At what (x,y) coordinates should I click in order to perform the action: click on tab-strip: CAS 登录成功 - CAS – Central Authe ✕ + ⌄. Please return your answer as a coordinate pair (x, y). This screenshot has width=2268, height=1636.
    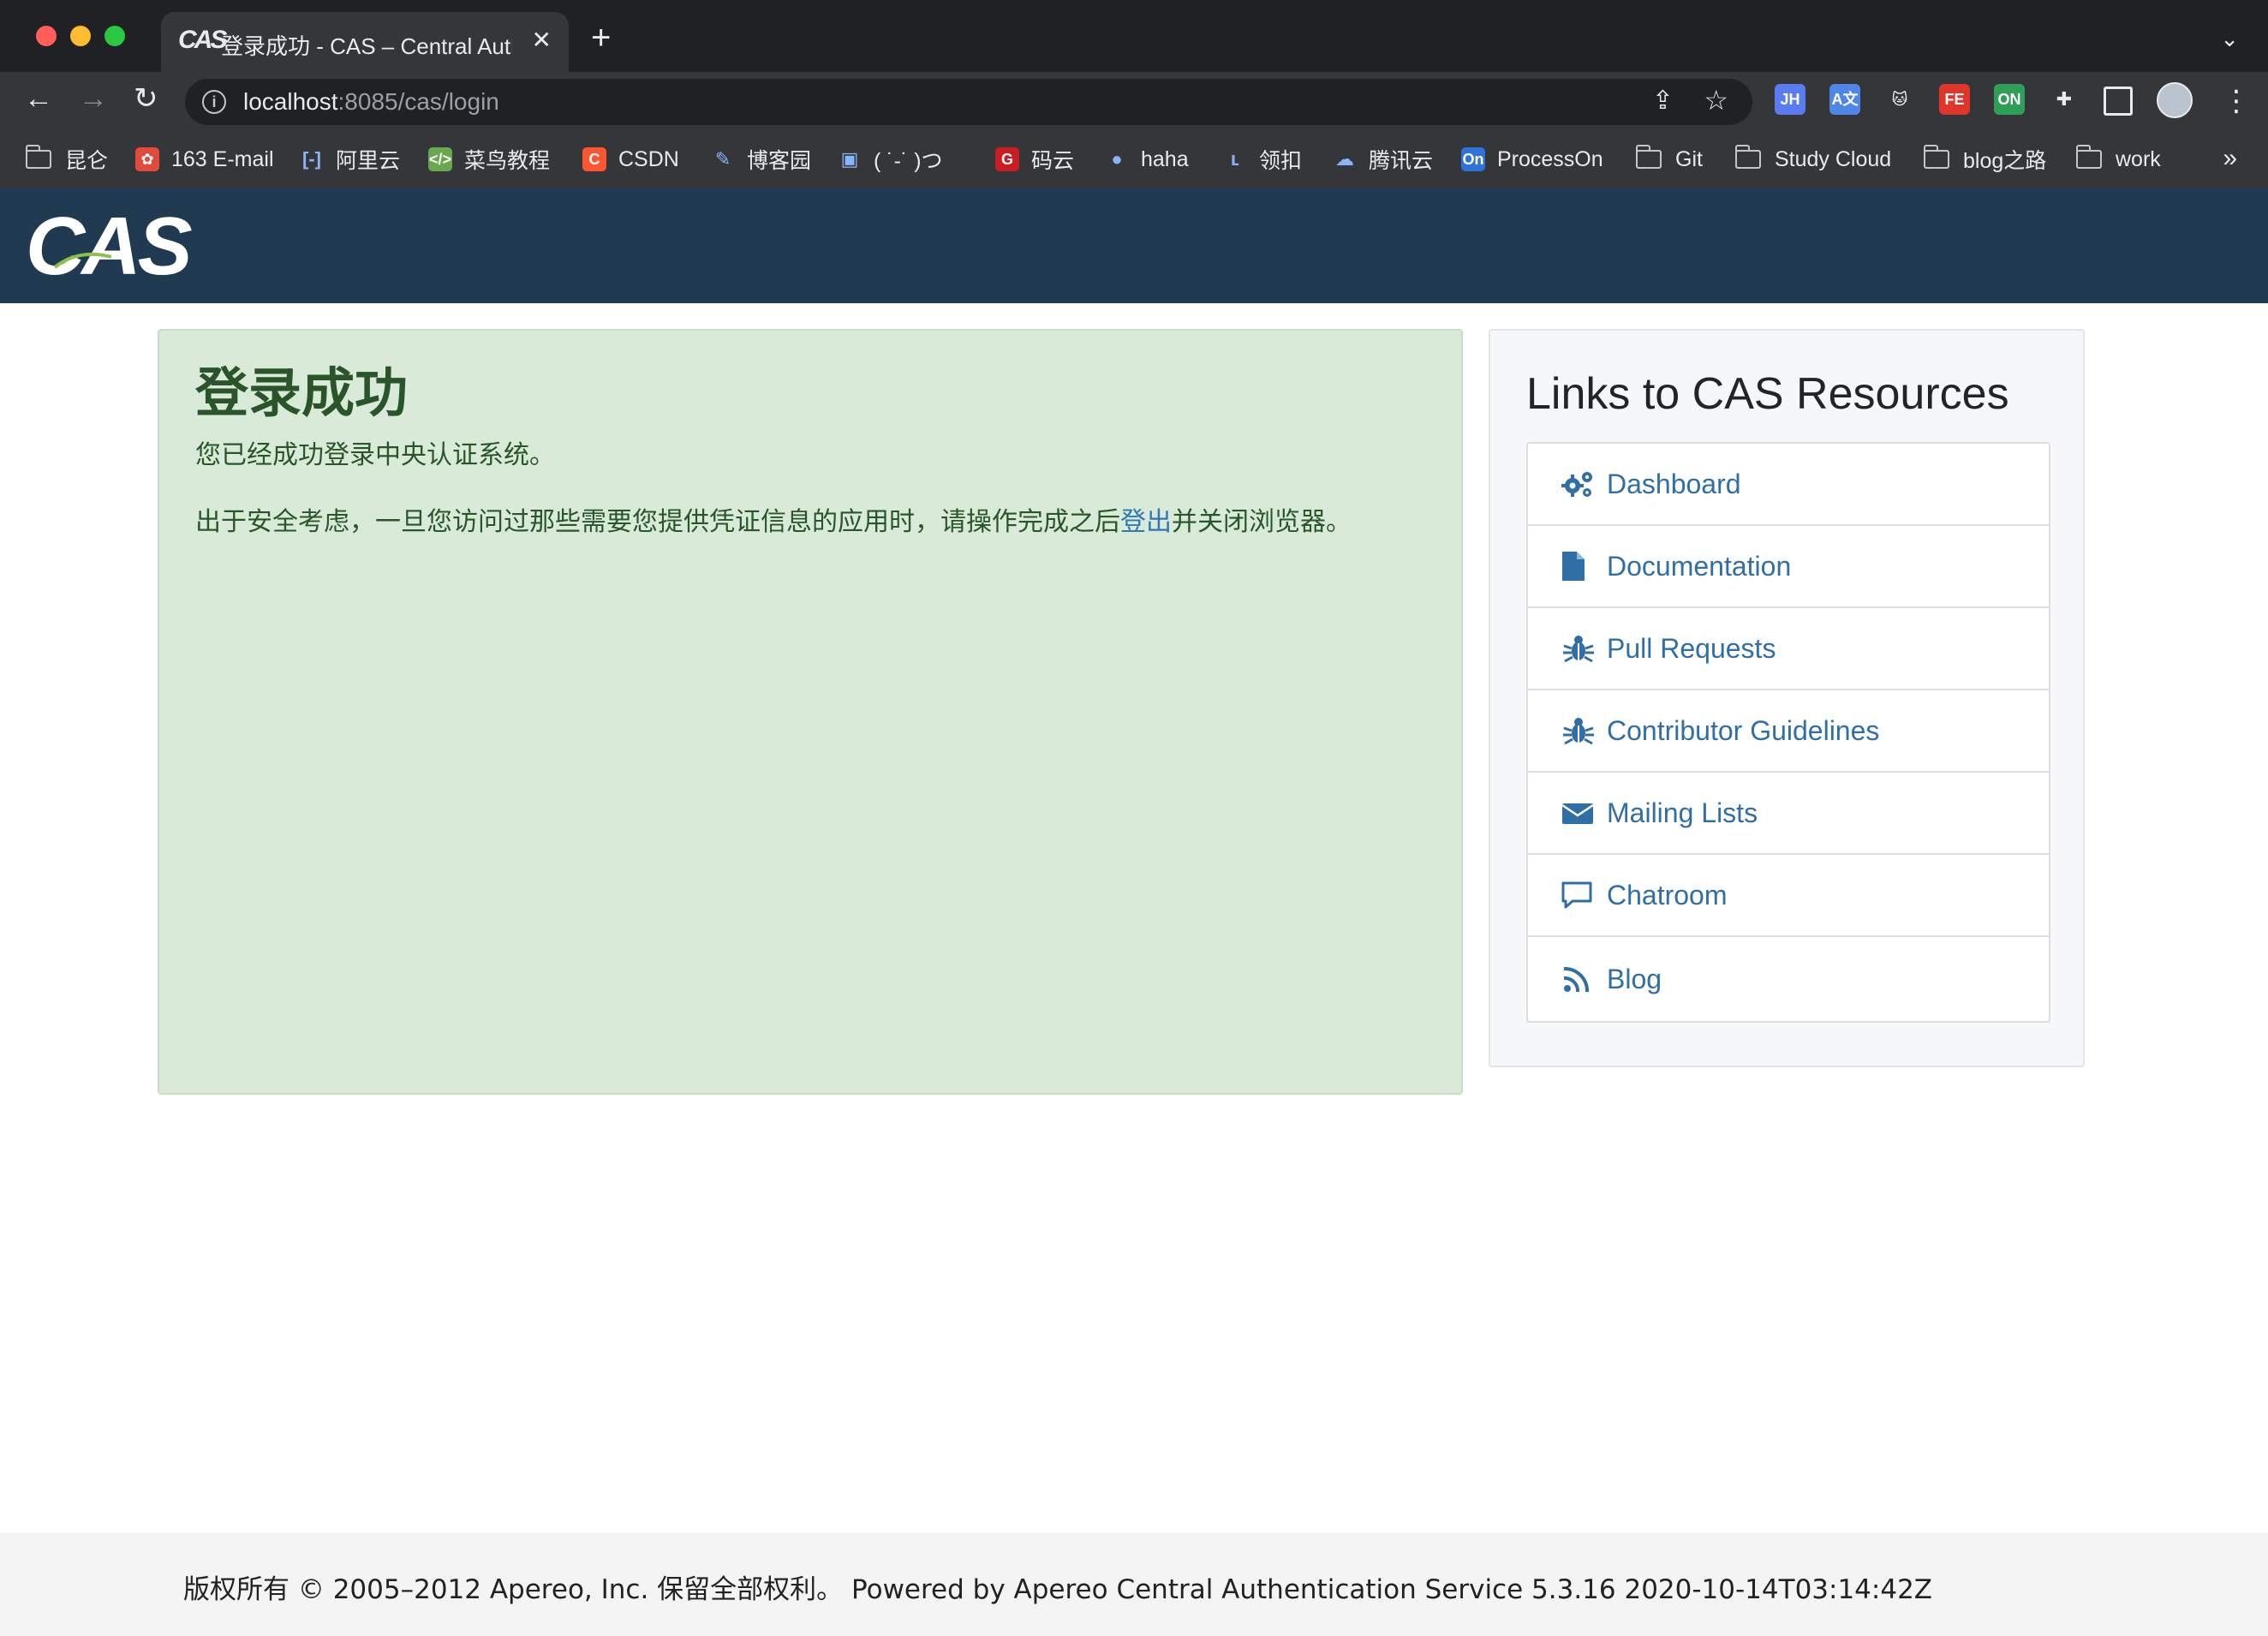
    Looking at the image, I should click on (1134, 36).